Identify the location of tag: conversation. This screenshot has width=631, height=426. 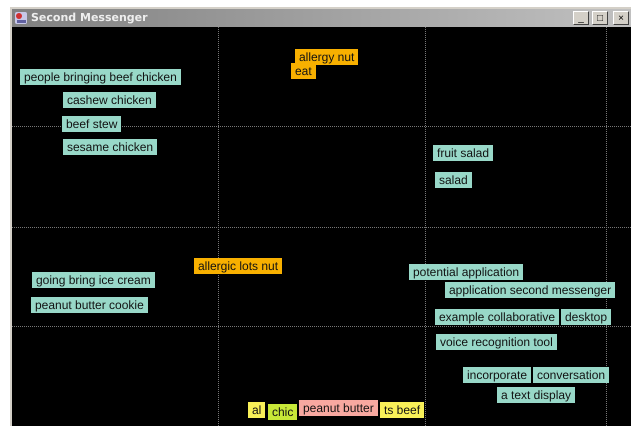
(571, 375).